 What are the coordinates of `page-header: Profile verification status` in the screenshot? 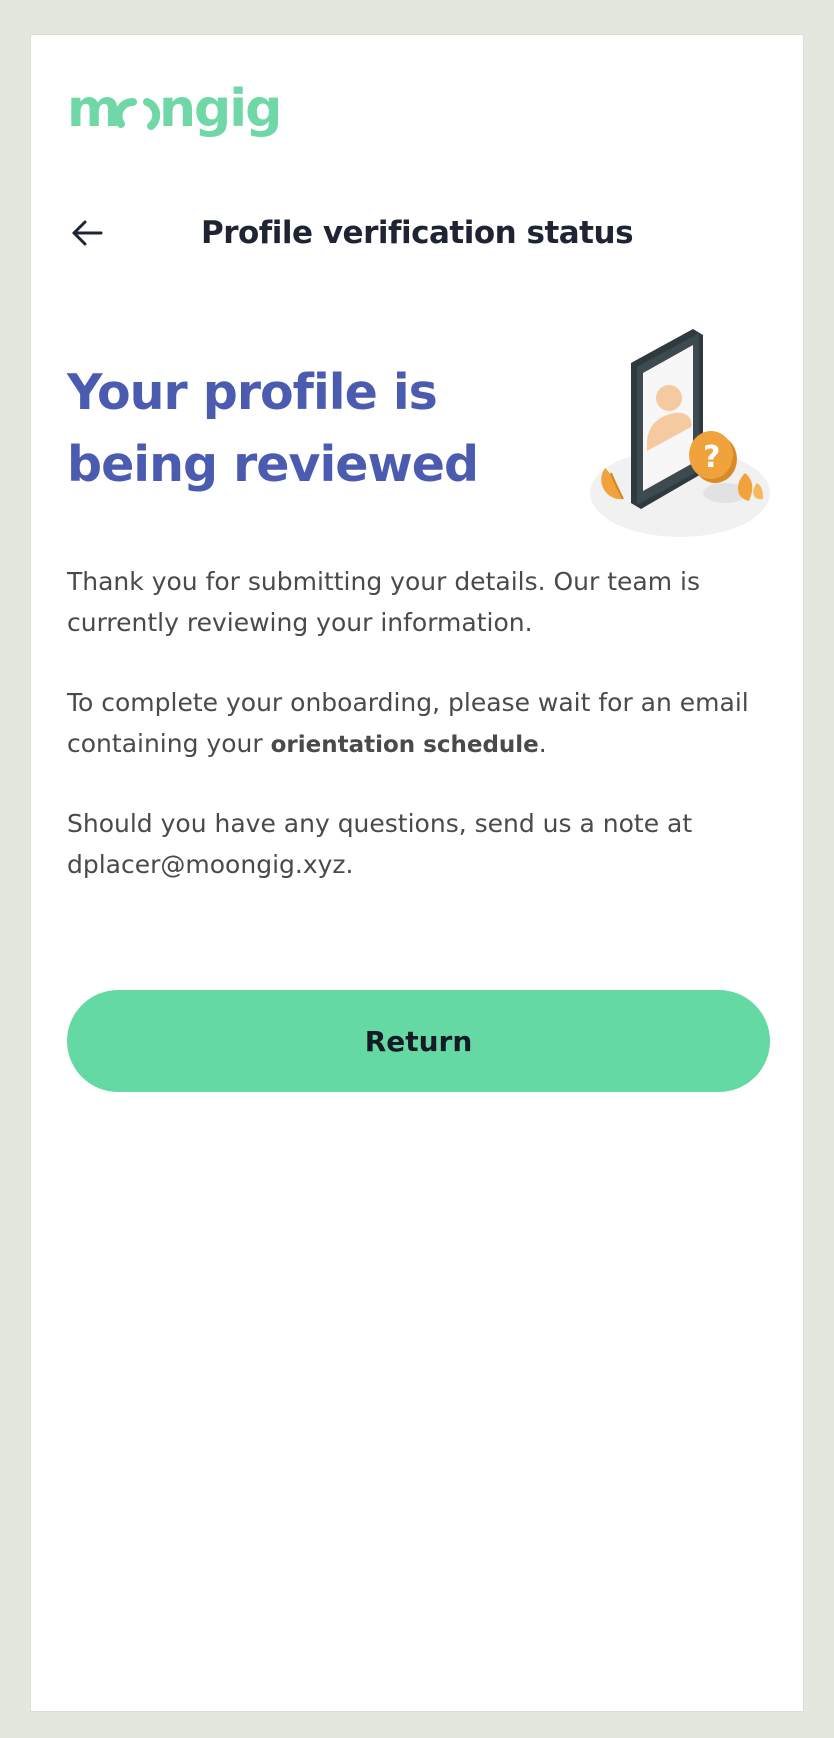 It's located at (417, 237).